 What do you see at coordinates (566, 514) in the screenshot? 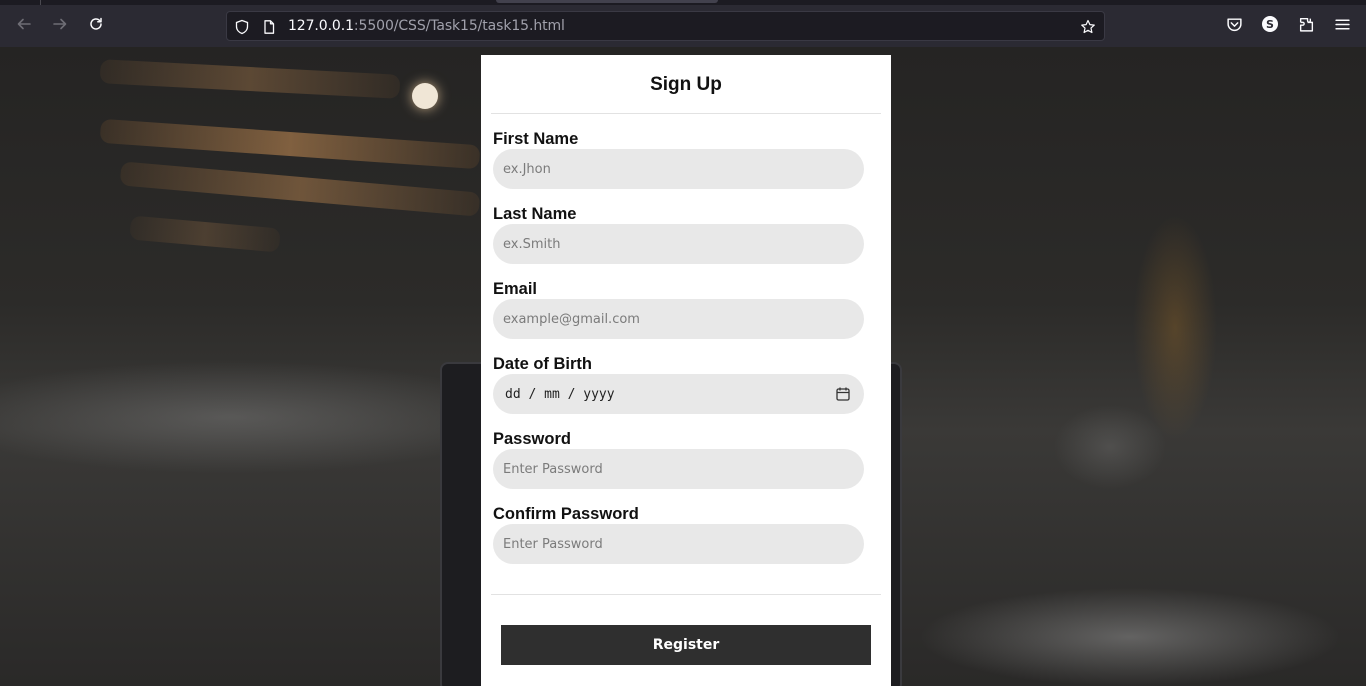
I see `confirm-password-label: Confirm Password` at bounding box center [566, 514].